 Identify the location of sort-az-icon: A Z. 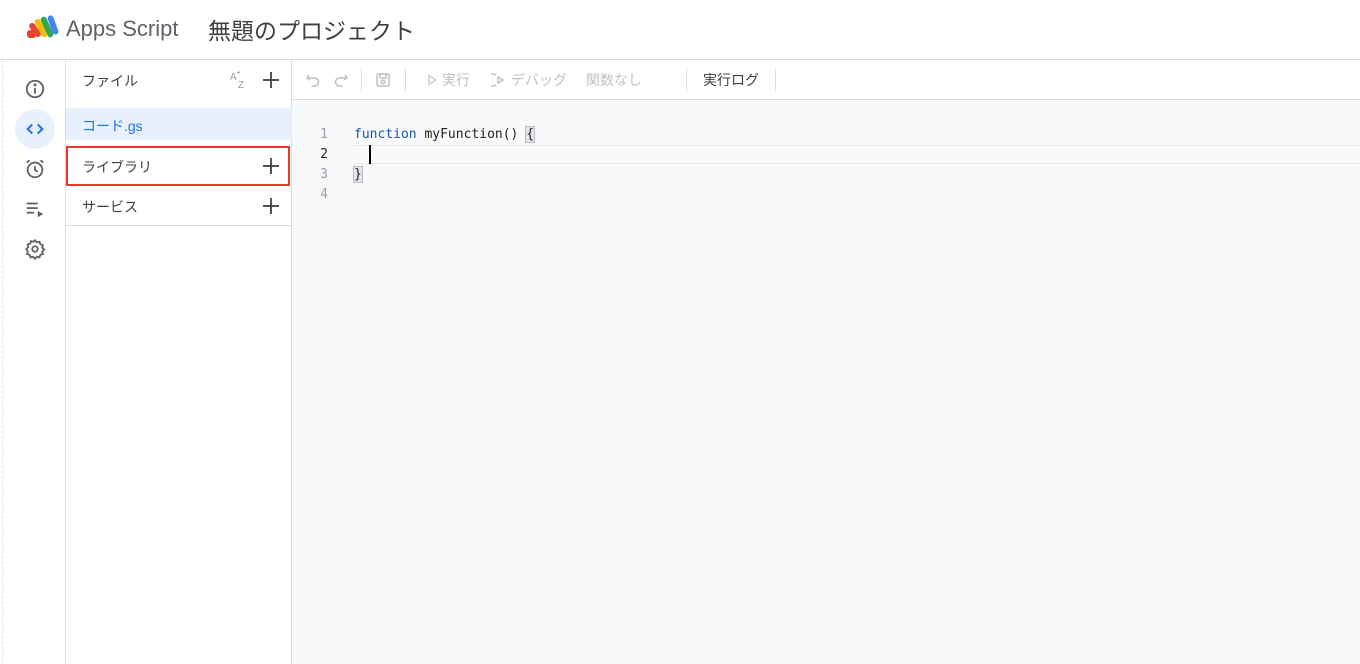
(239, 80).